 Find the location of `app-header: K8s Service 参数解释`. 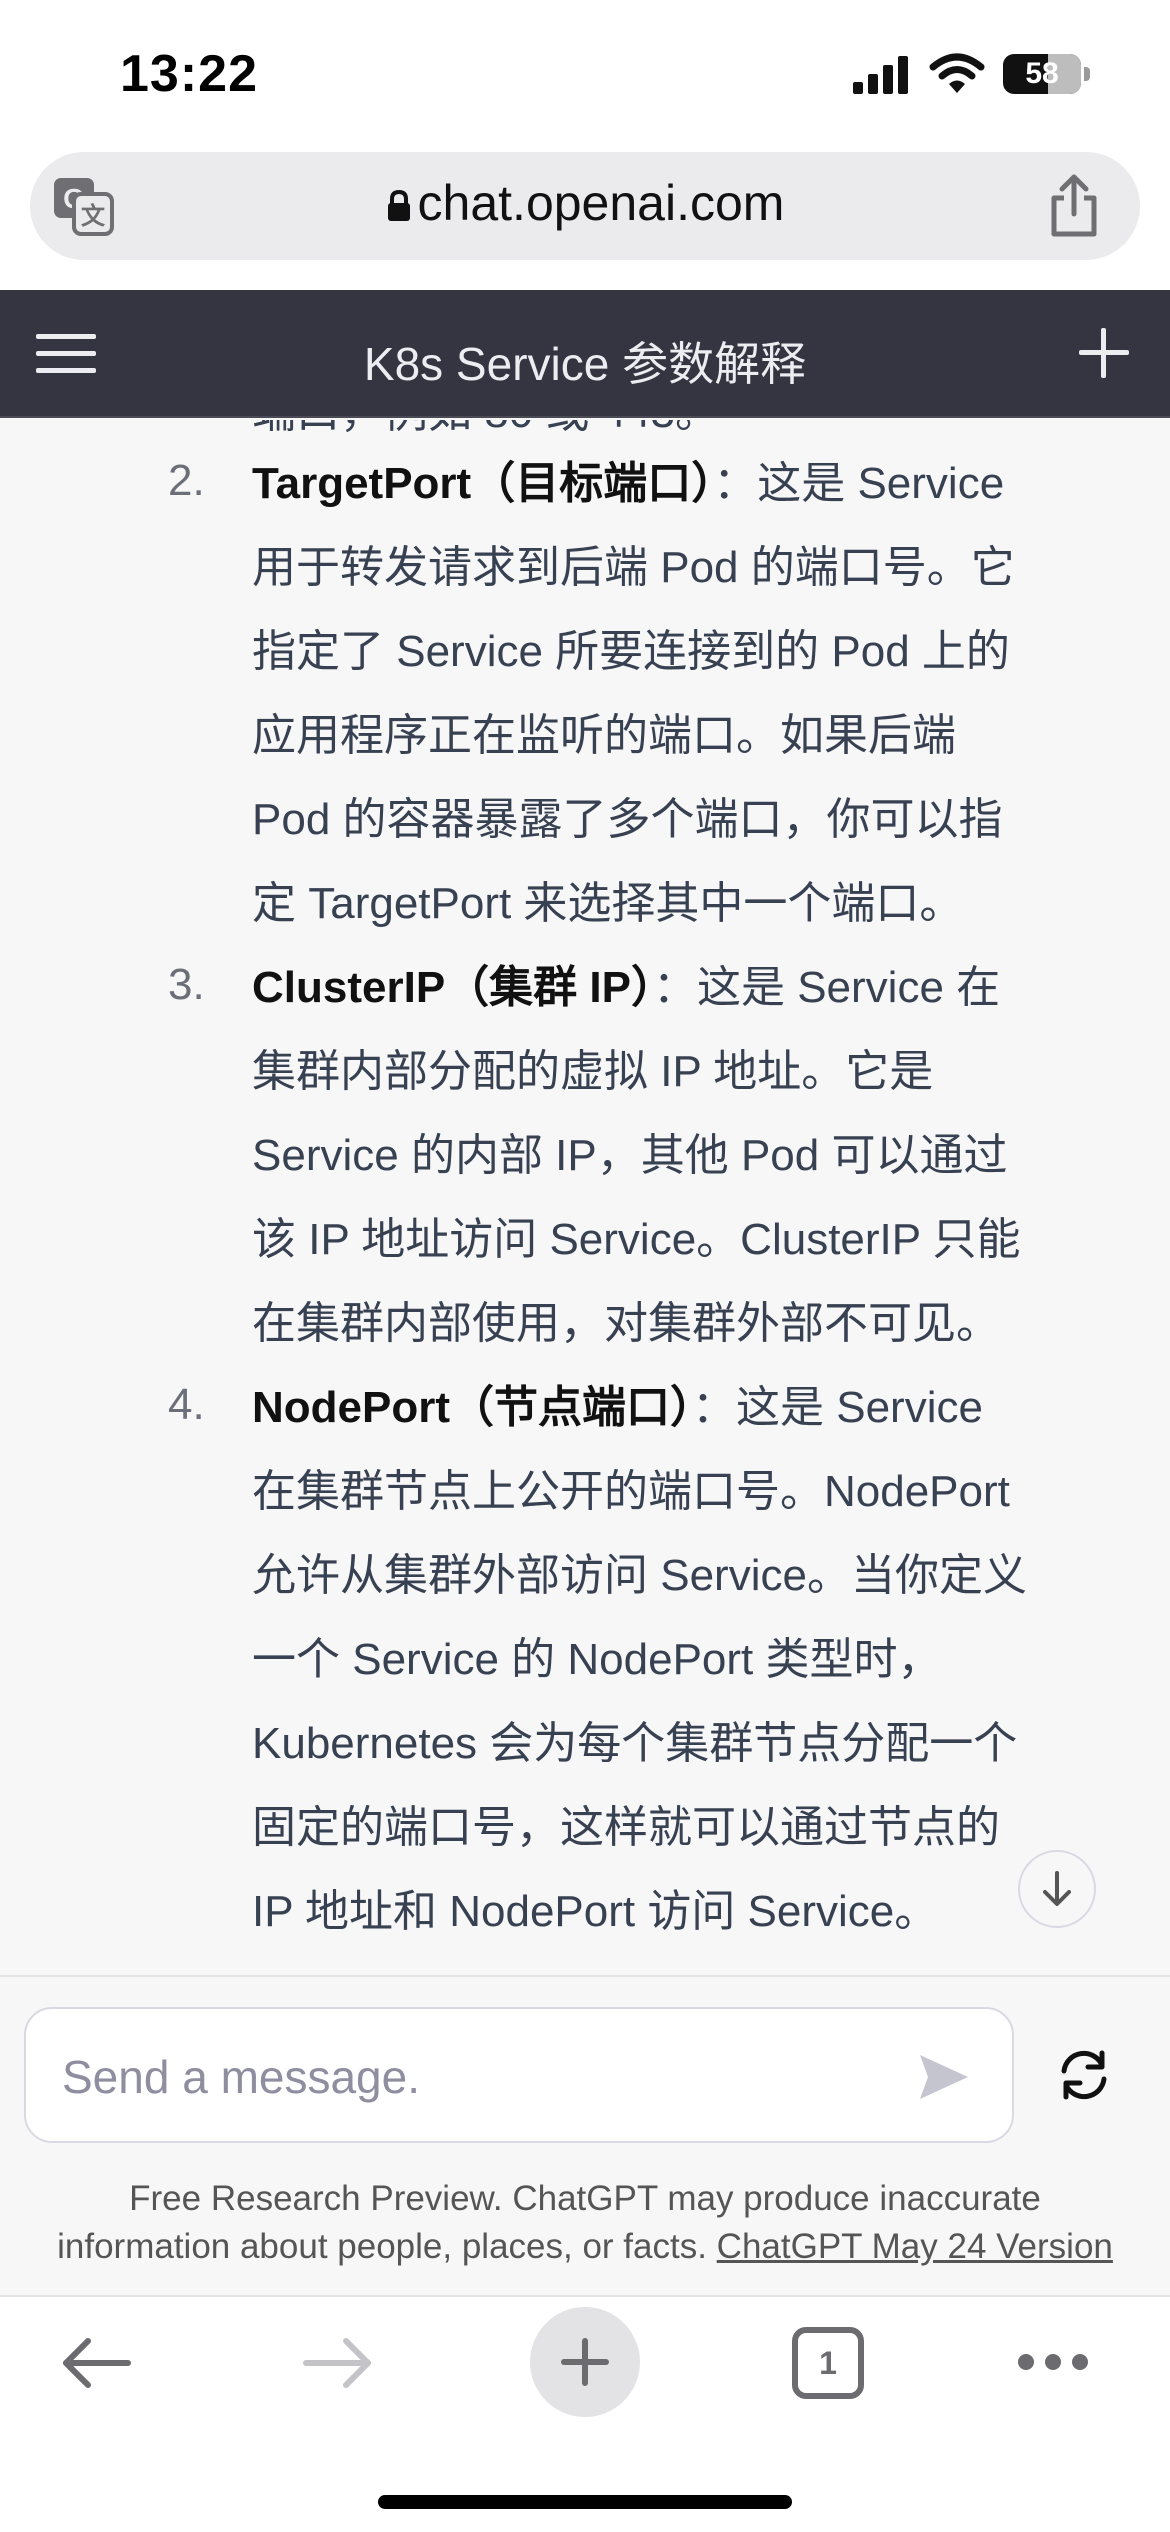

app-header: K8s Service 参数解释 is located at coordinates (585, 354).